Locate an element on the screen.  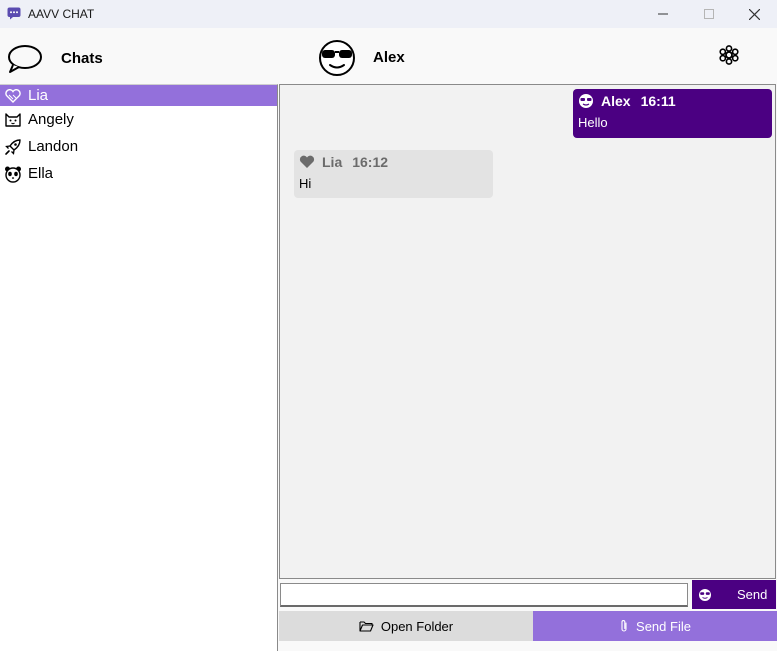
close-button is located at coordinates (754, 14).